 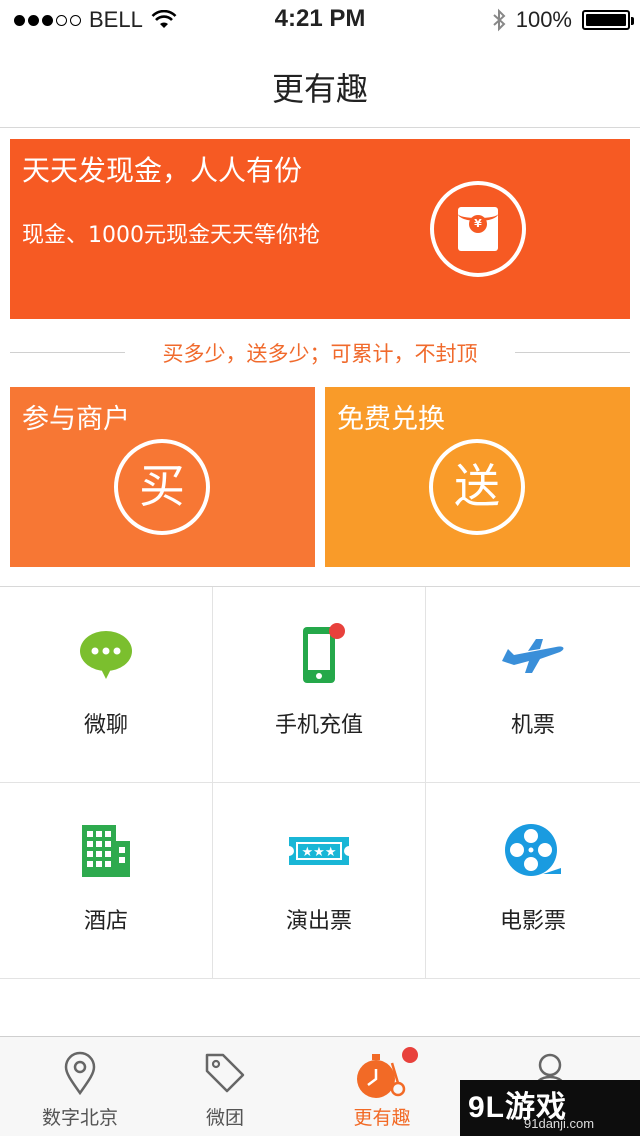 What do you see at coordinates (106, 685) in the screenshot?
I see `service-chat: 微聊` at bounding box center [106, 685].